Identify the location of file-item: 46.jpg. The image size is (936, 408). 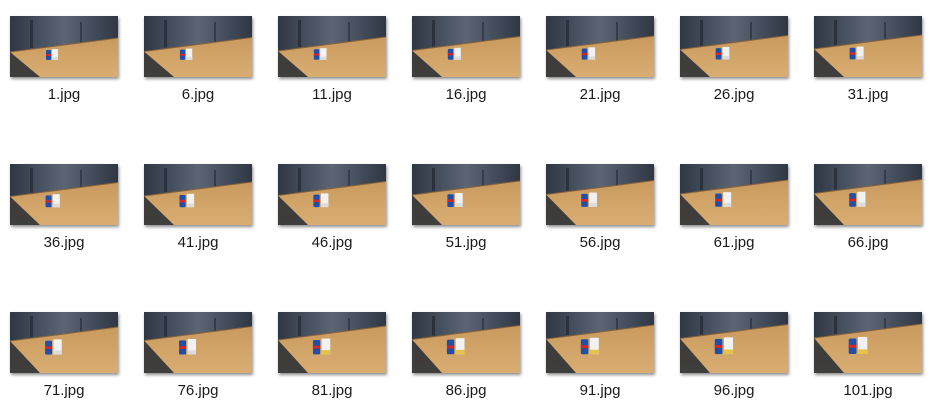
(335, 199).